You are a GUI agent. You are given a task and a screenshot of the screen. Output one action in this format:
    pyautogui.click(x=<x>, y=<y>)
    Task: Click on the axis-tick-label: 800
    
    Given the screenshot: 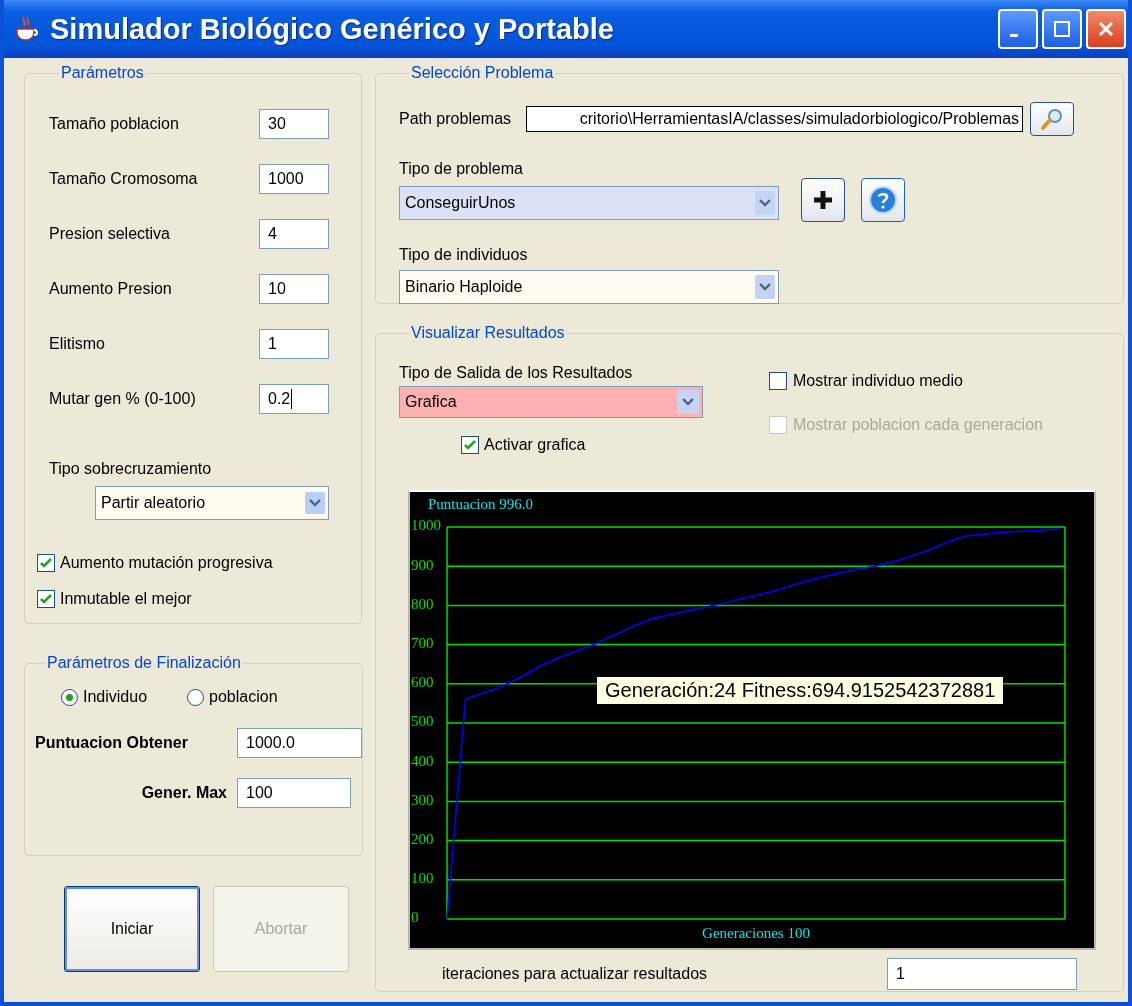 What is the action you would take?
    pyautogui.click(x=422, y=603)
    